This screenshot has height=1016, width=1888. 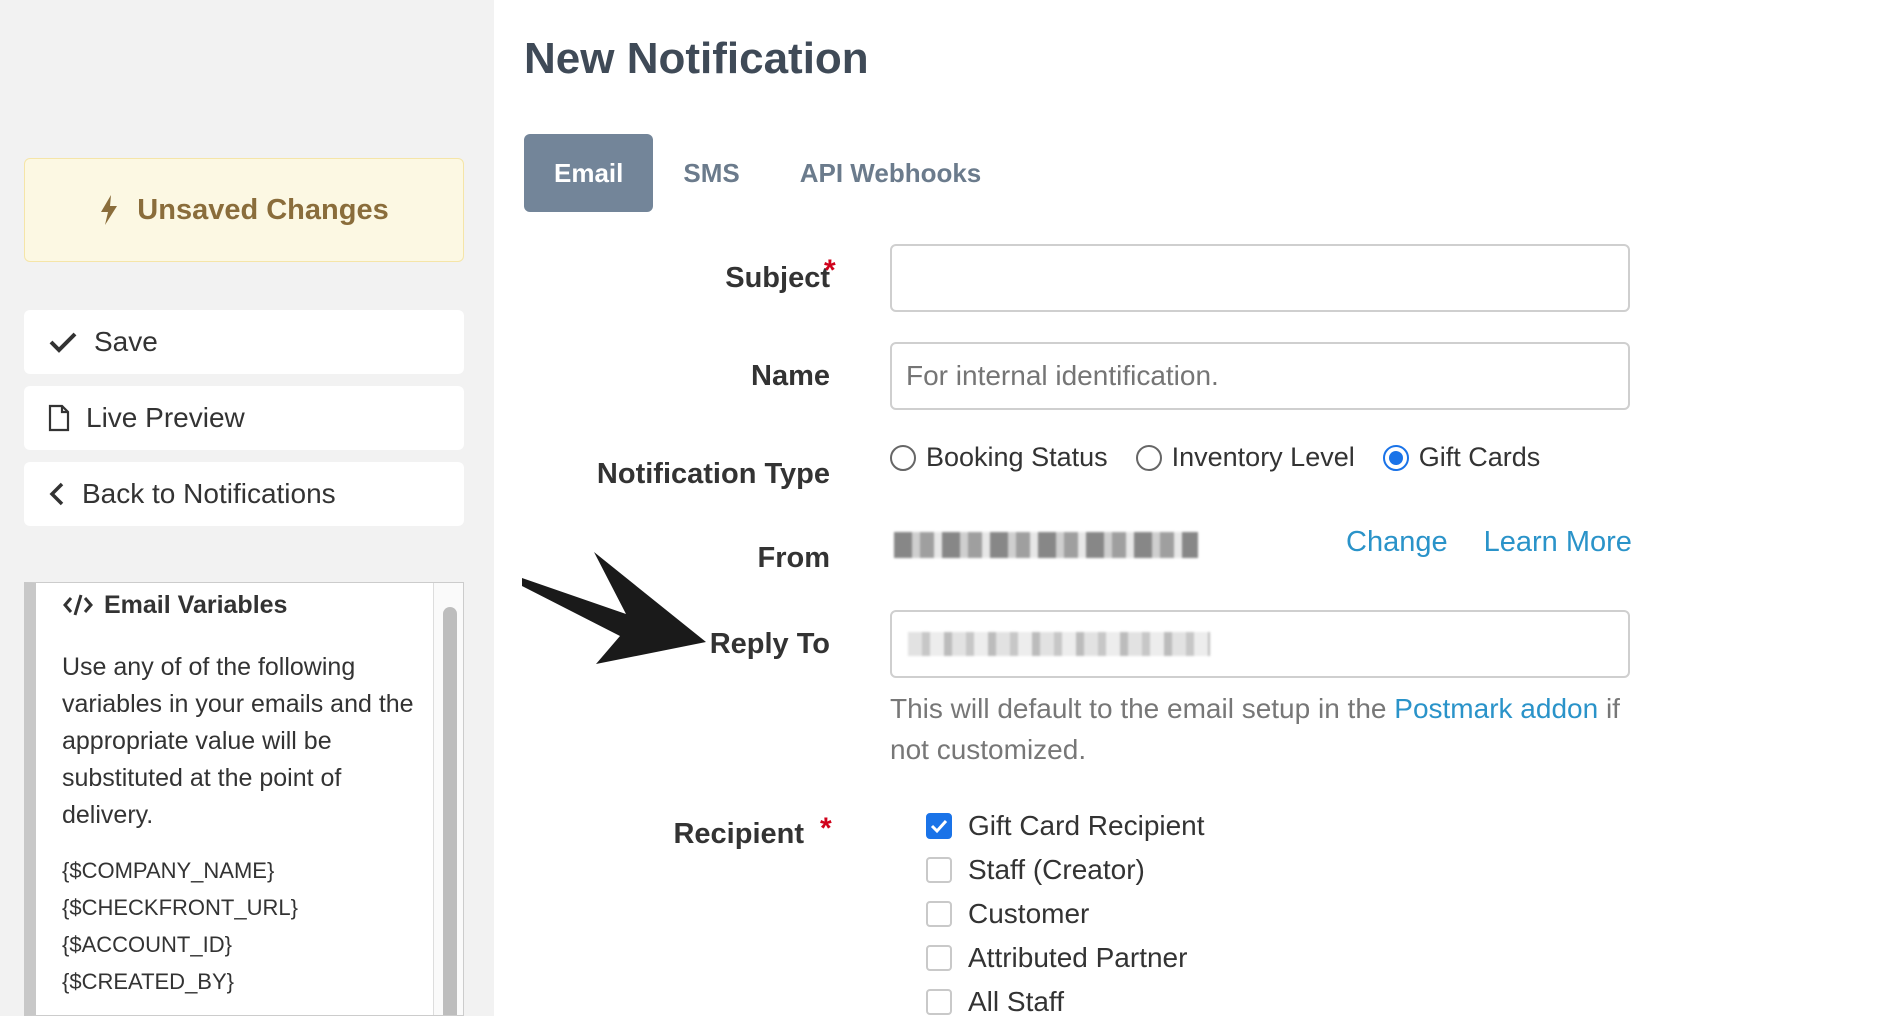 What do you see at coordinates (738, 834) in the screenshot?
I see `recipient-label: Recipient` at bounding box center [738, 834].